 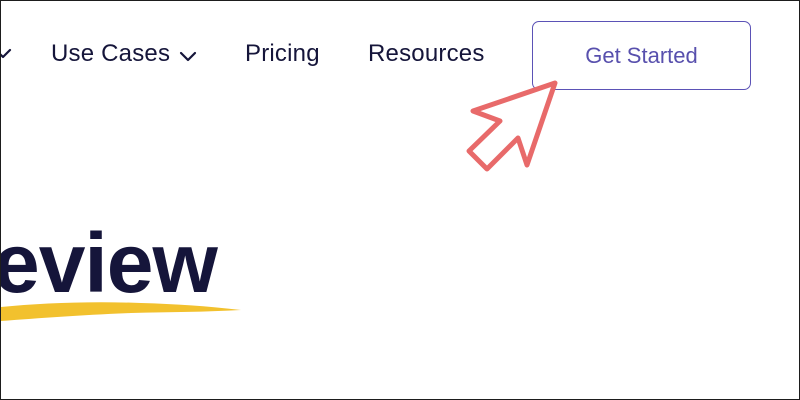 I want to click on highlight-underline, so click(x=121, y=311).